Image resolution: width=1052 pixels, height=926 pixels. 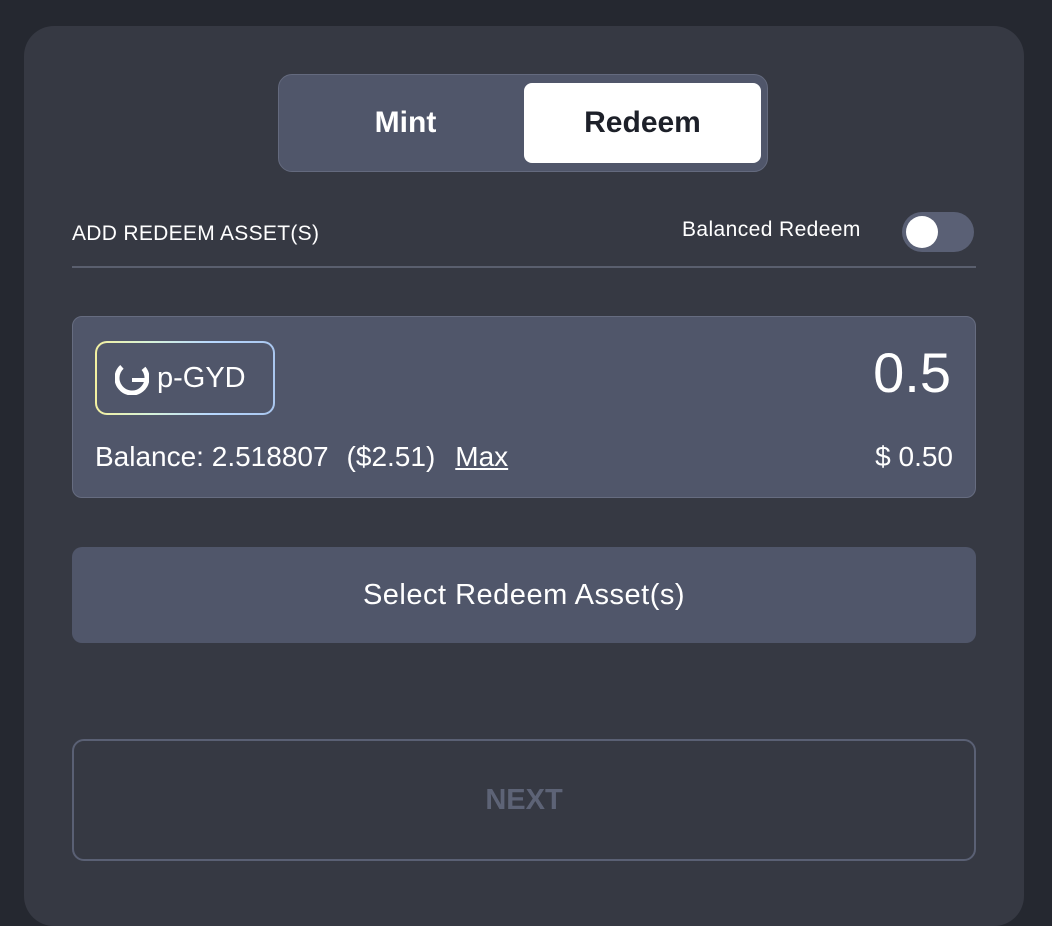 I want to click on balance-label: Balance:, so click(x=153, y=456).